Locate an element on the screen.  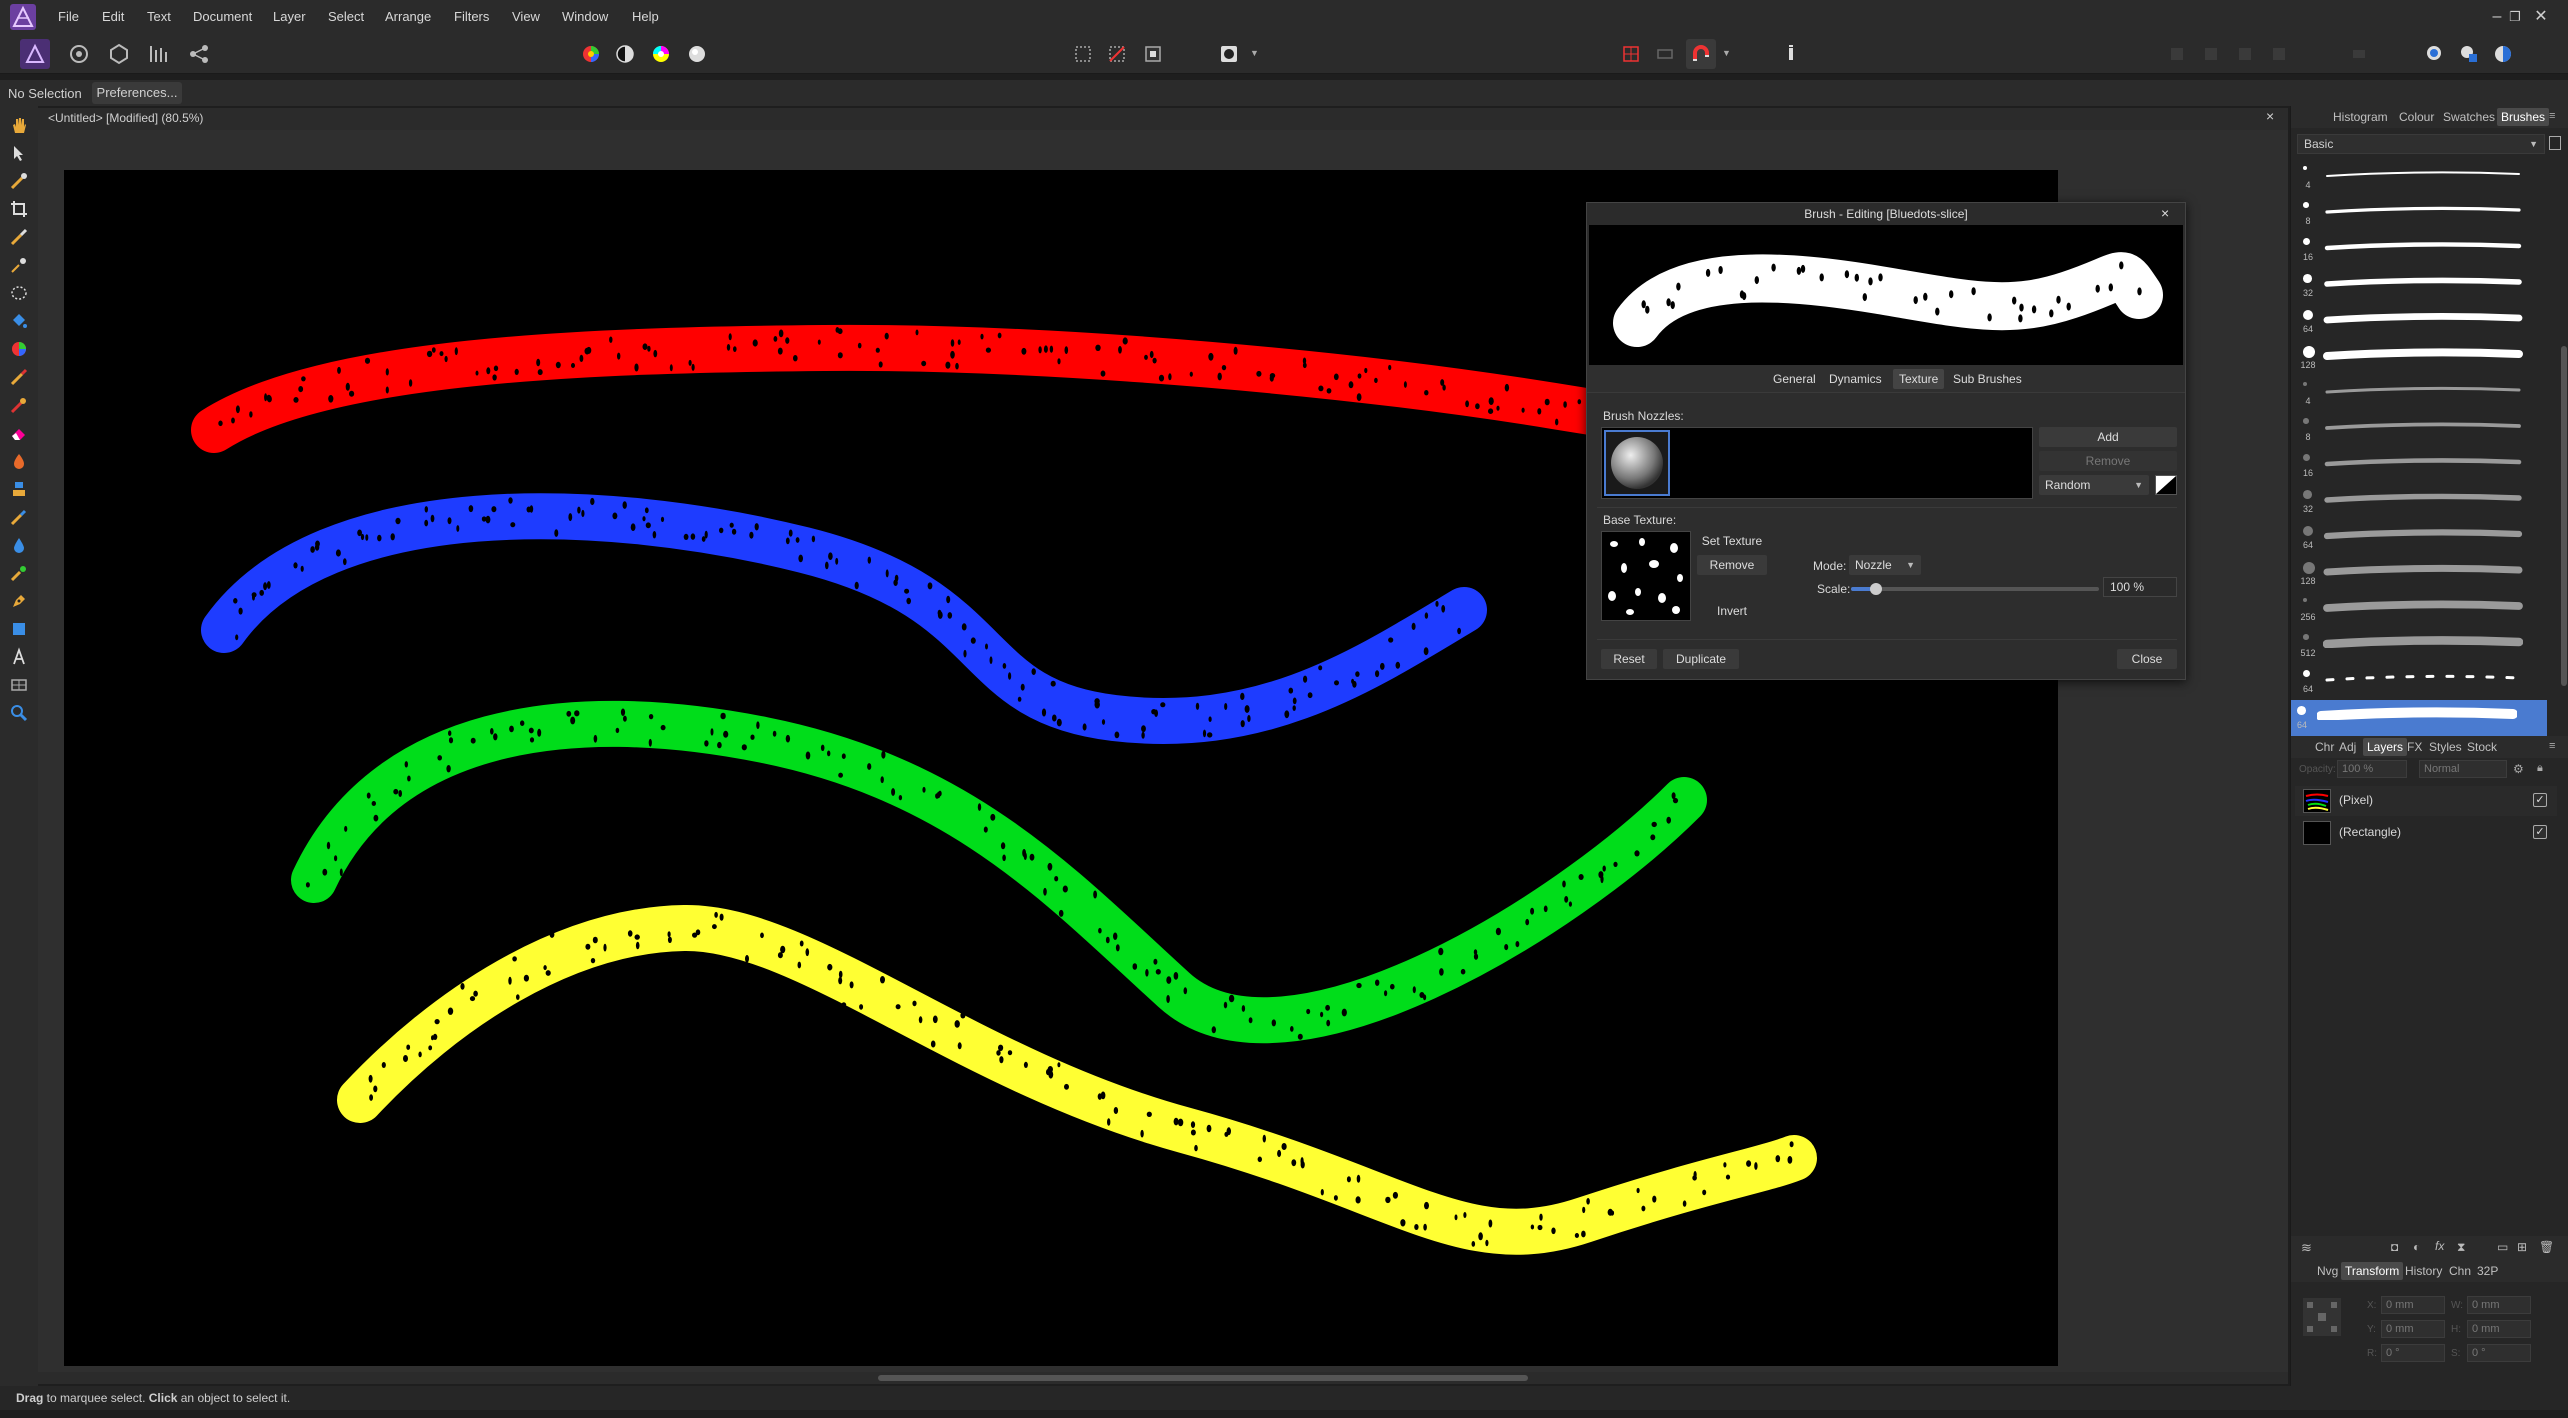
invert-nozzle-icon is located at coordinates (2166, 485).